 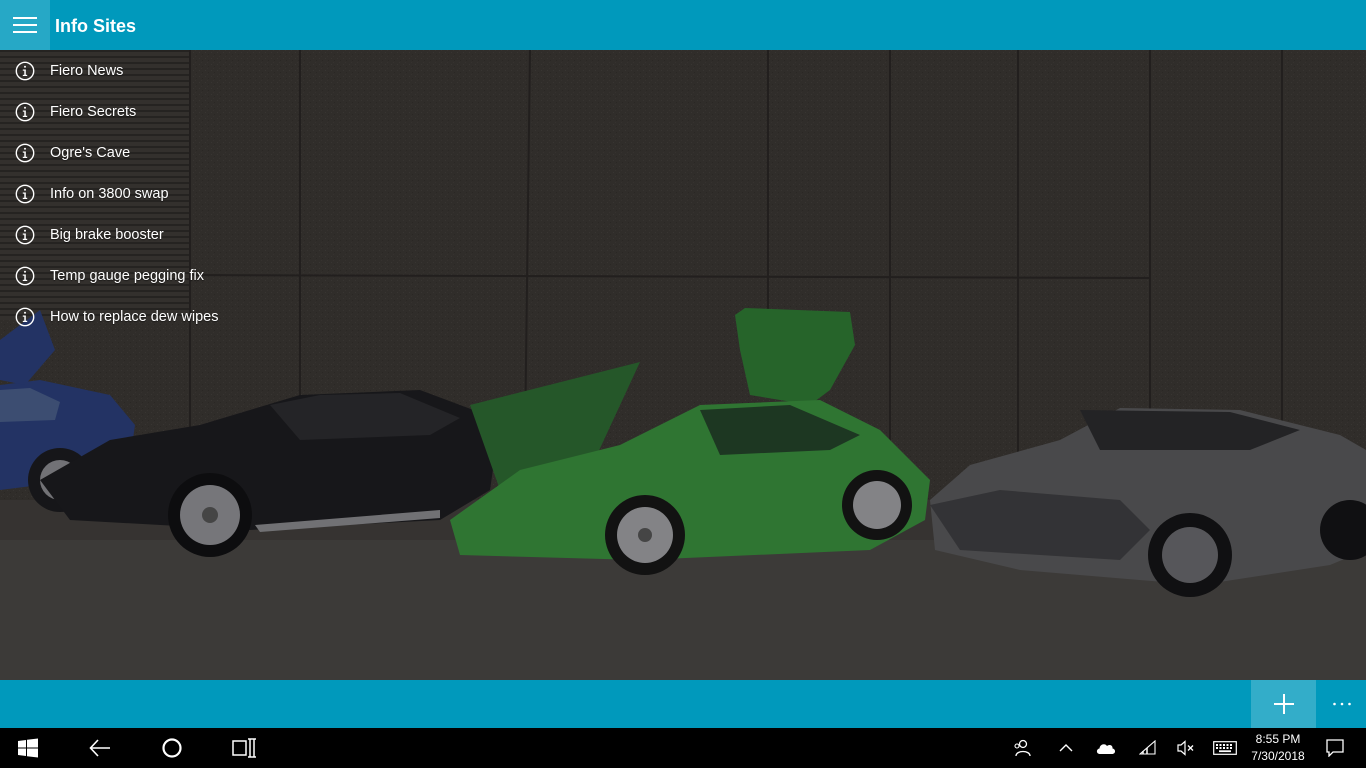 I want to click on cortana-button, so click(x=172, y=748).